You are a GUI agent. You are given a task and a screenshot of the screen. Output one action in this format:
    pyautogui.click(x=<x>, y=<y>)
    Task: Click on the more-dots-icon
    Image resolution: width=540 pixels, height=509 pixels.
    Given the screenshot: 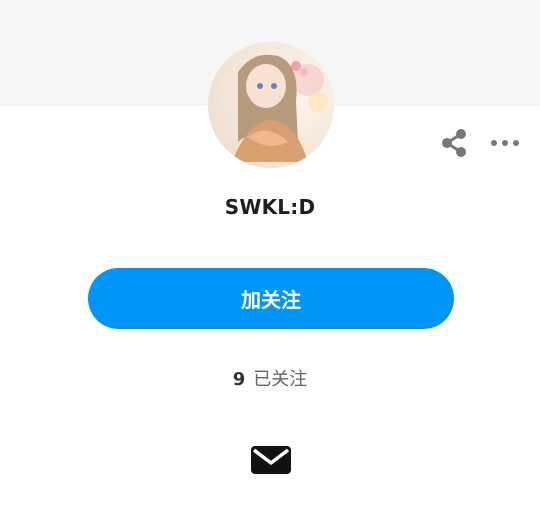 What is the action you would take?
    pyautogui.click(x=505, y=143)
    